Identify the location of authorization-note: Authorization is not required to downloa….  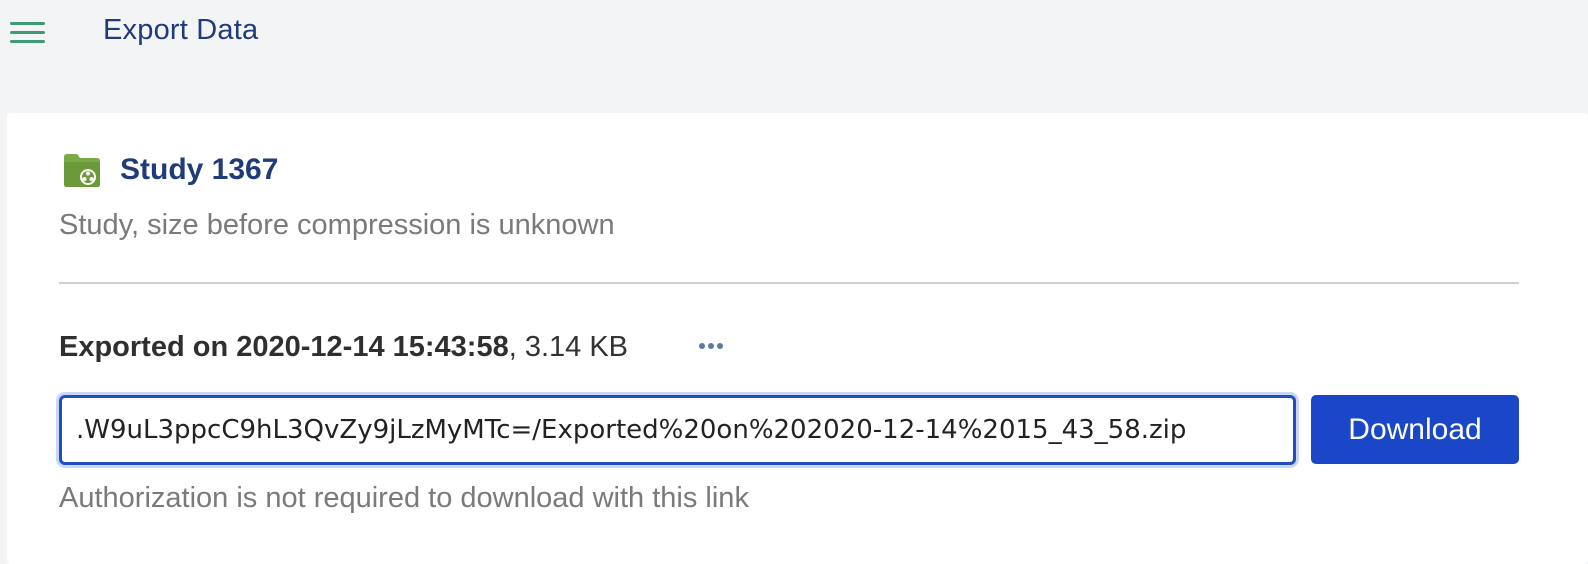
(404, 498).